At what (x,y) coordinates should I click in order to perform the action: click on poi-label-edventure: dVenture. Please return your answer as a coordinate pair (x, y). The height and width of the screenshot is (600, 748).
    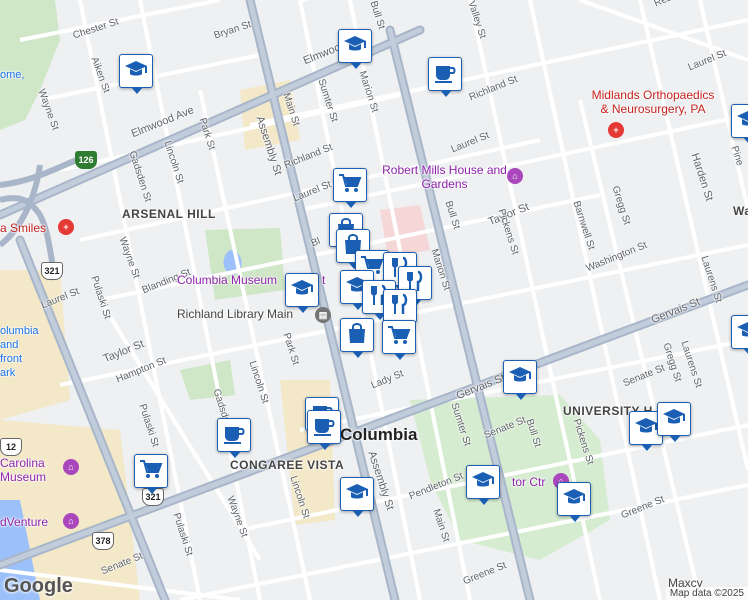
    Looking at the image, I should click on (24, 522).